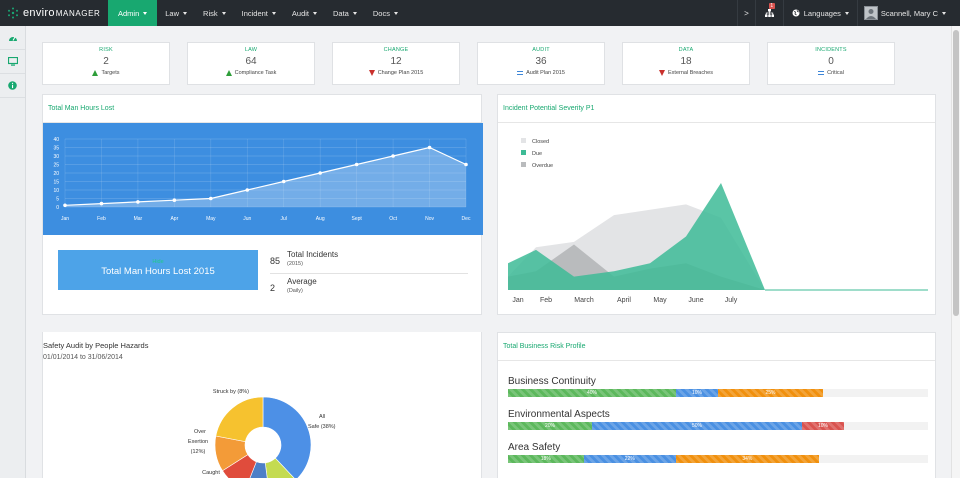 The image size is (960, 478). I want to click on risk-bar-segment: 25%, so click(770, 393).